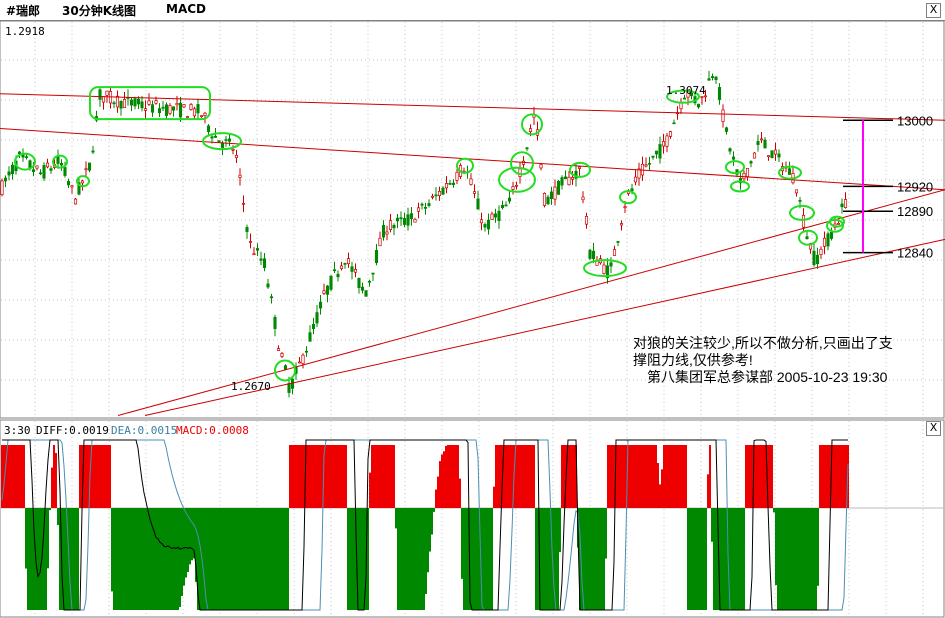 Image resolution: width=945 pixels, height=618 pixels. Describe the element at coordinates (17, 430) in the screenshot. I see `macd-time-label: 3:30` at that location.